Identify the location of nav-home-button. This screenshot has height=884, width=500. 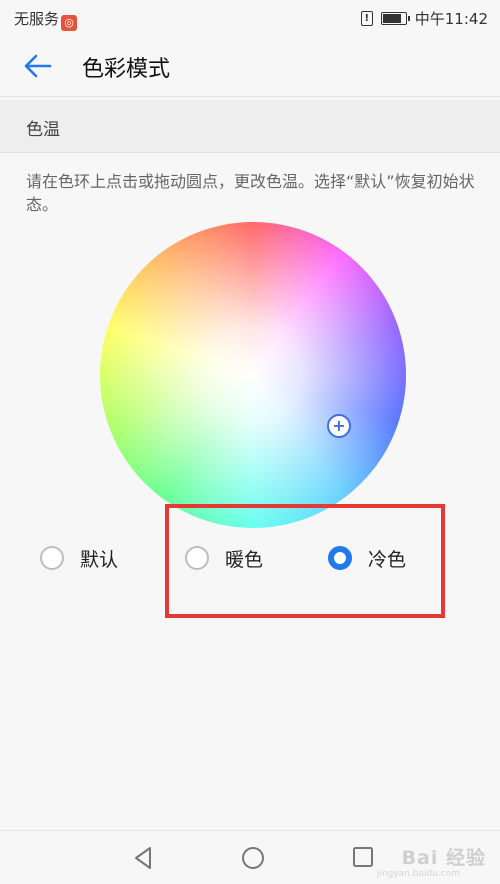
(253, 858).